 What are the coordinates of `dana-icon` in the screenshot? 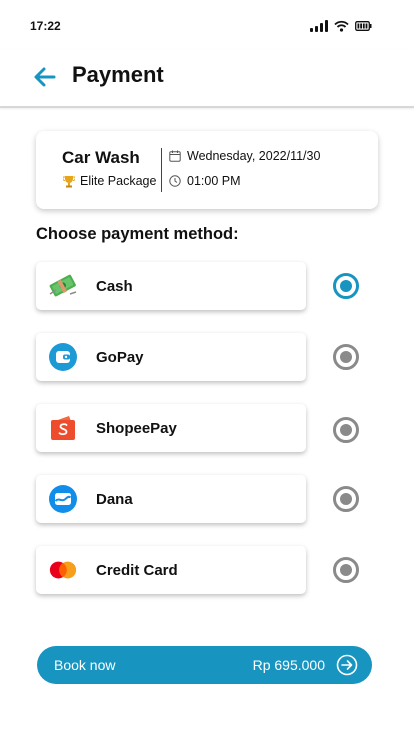 It's located at (63, 499).